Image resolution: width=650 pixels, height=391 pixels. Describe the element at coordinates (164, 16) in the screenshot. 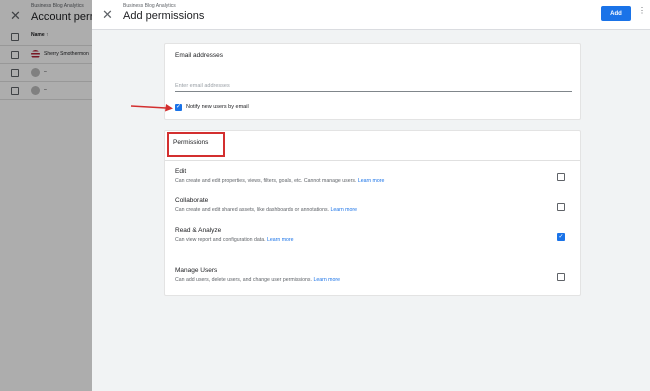

I see `dialog-title: Add permissions` at that location.